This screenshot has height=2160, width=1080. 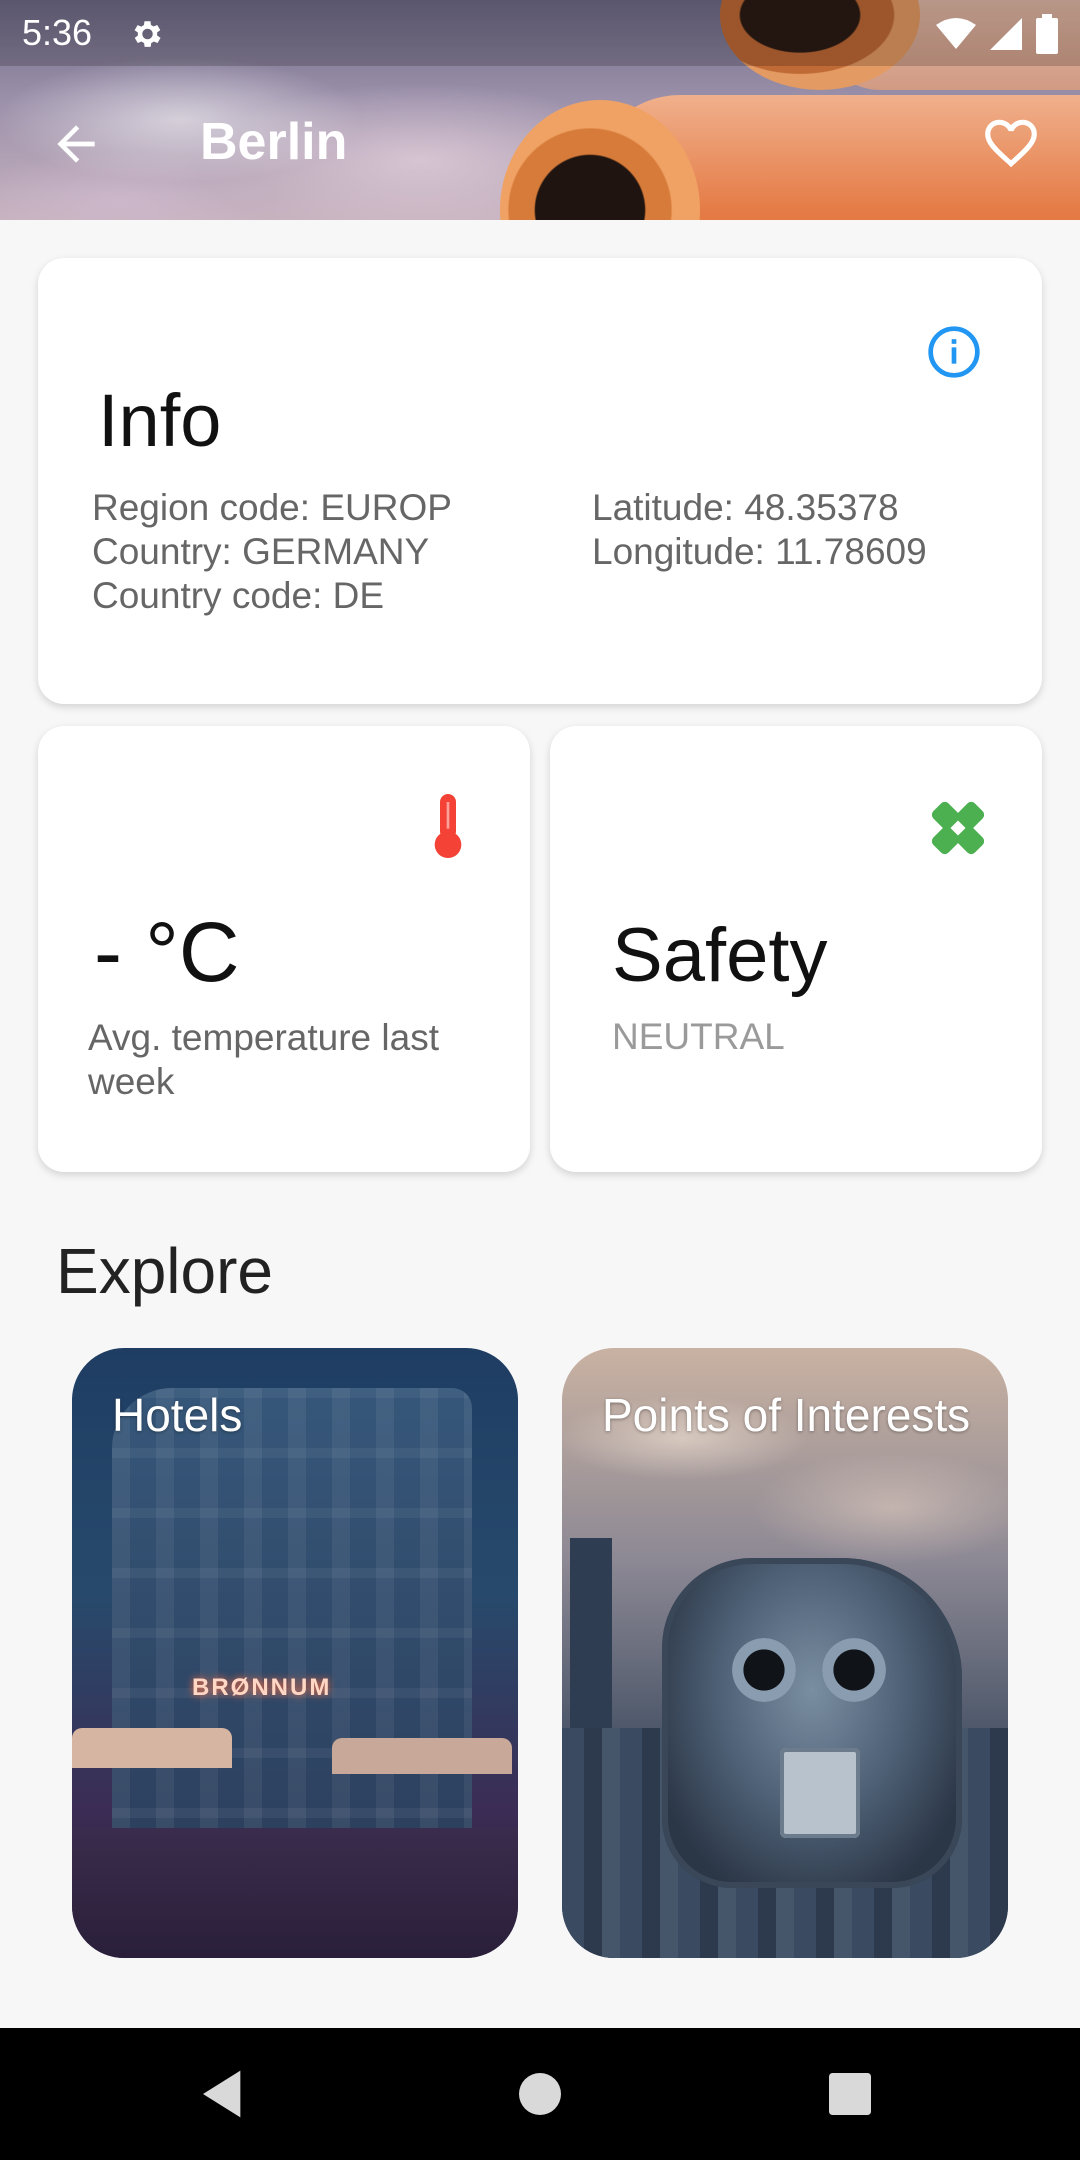 What do you see at coordinates (261, 551) in the screenshot?
I see `country: Country: GERMANY` at bounding box center [261, 551].